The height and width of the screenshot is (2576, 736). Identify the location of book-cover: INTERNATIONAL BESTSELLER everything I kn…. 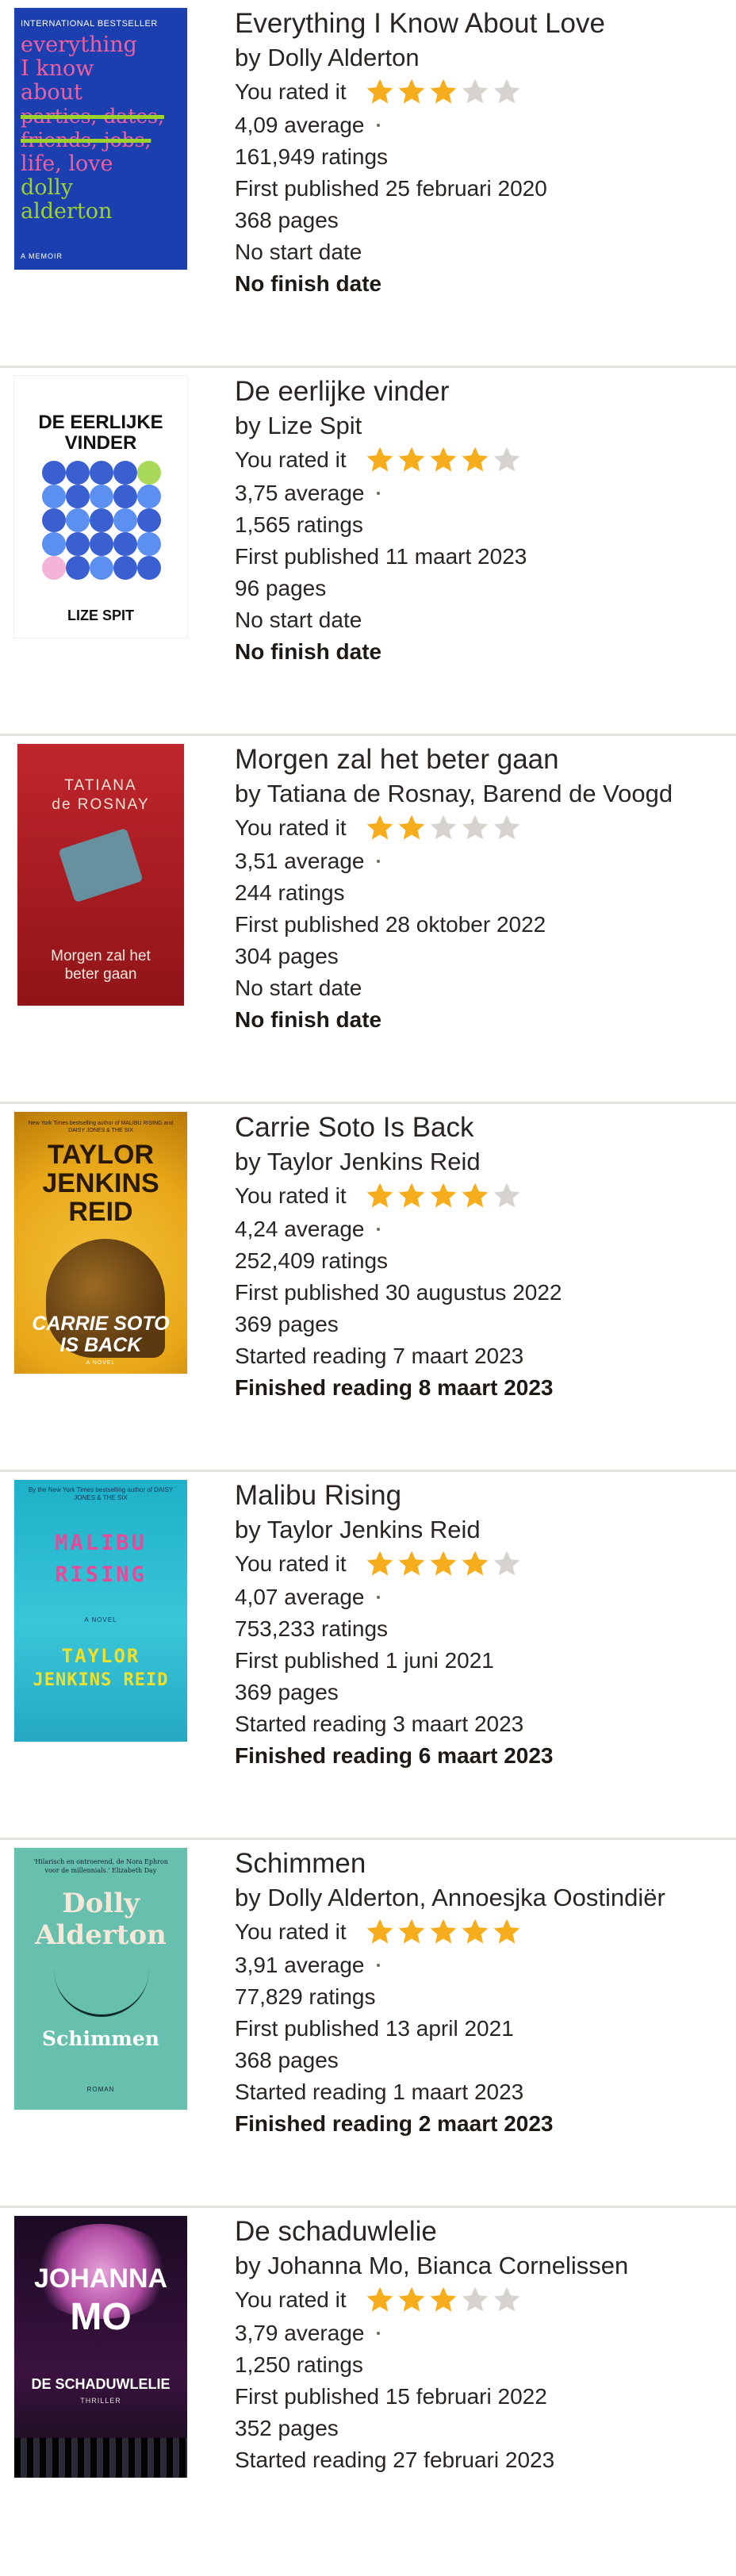
(100, 139).